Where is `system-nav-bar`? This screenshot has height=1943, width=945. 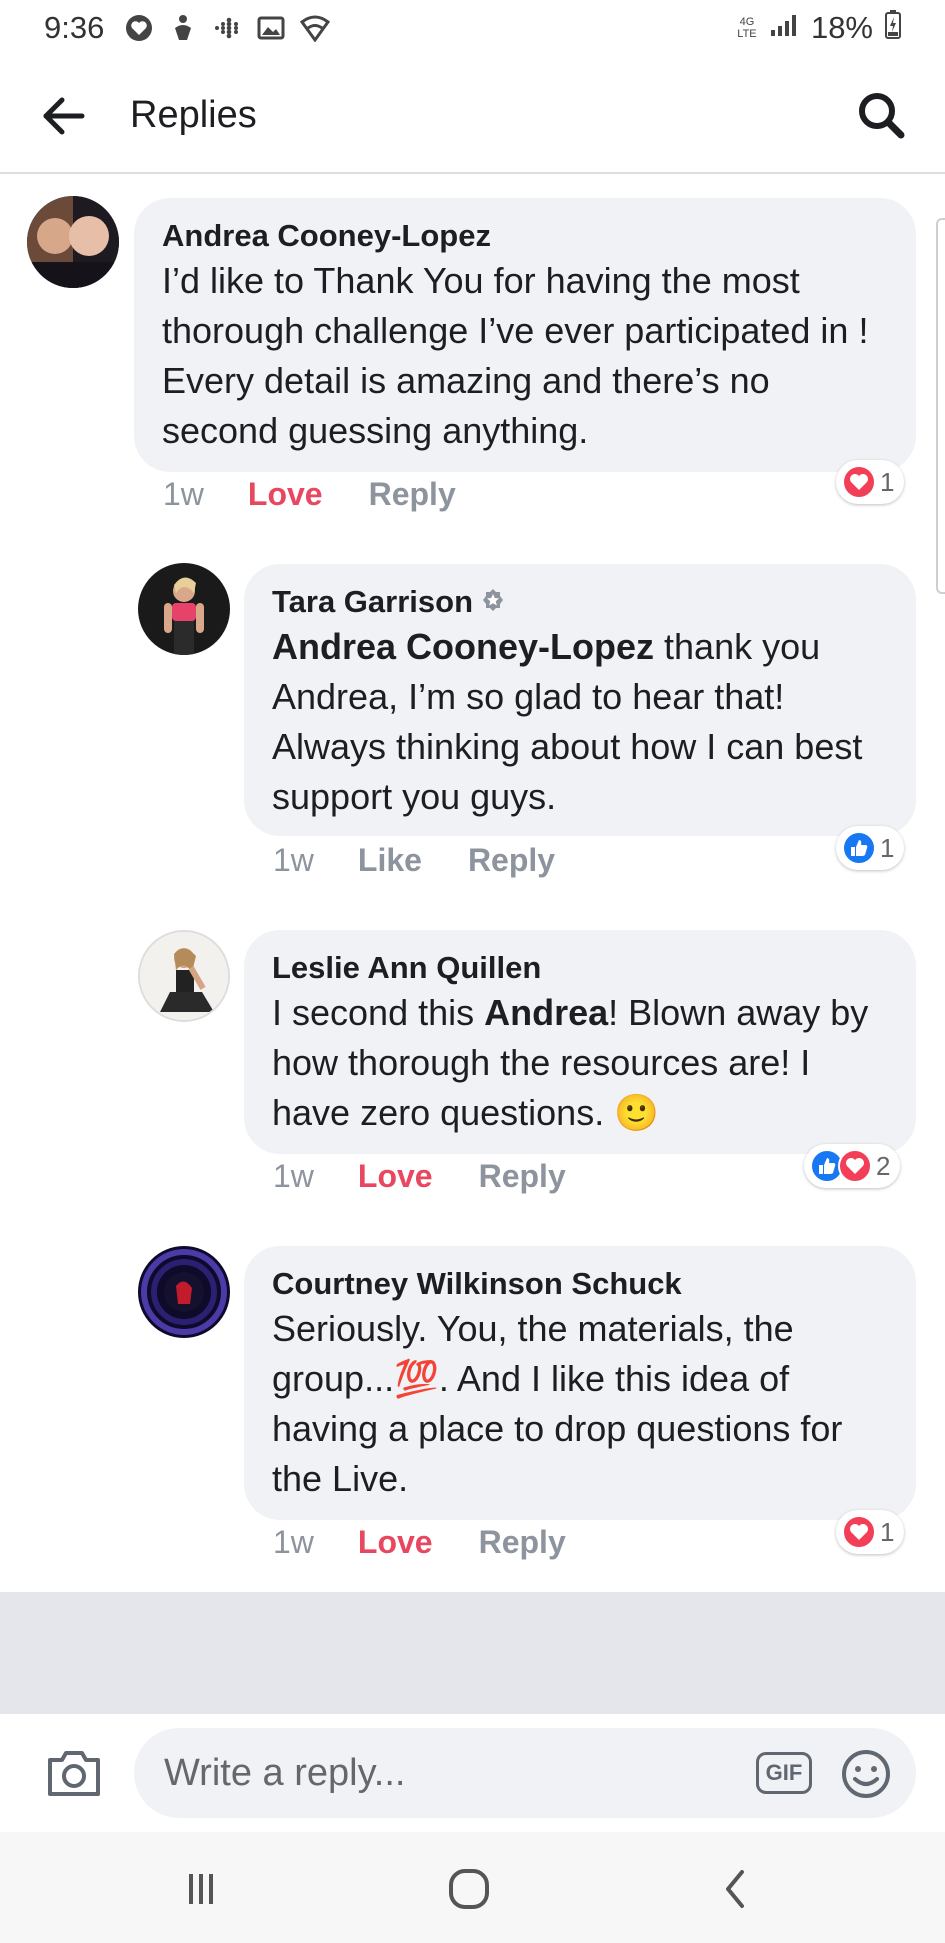 system-nav-bar is located at coordinates (472, 1887).